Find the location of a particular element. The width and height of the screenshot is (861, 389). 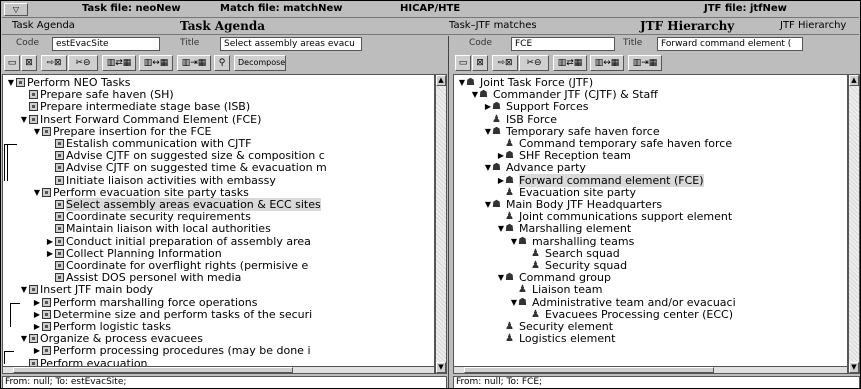

jtf-tree-node: ▼☗ Main Body JTF Headquarters is located at coordinates (573, 205).